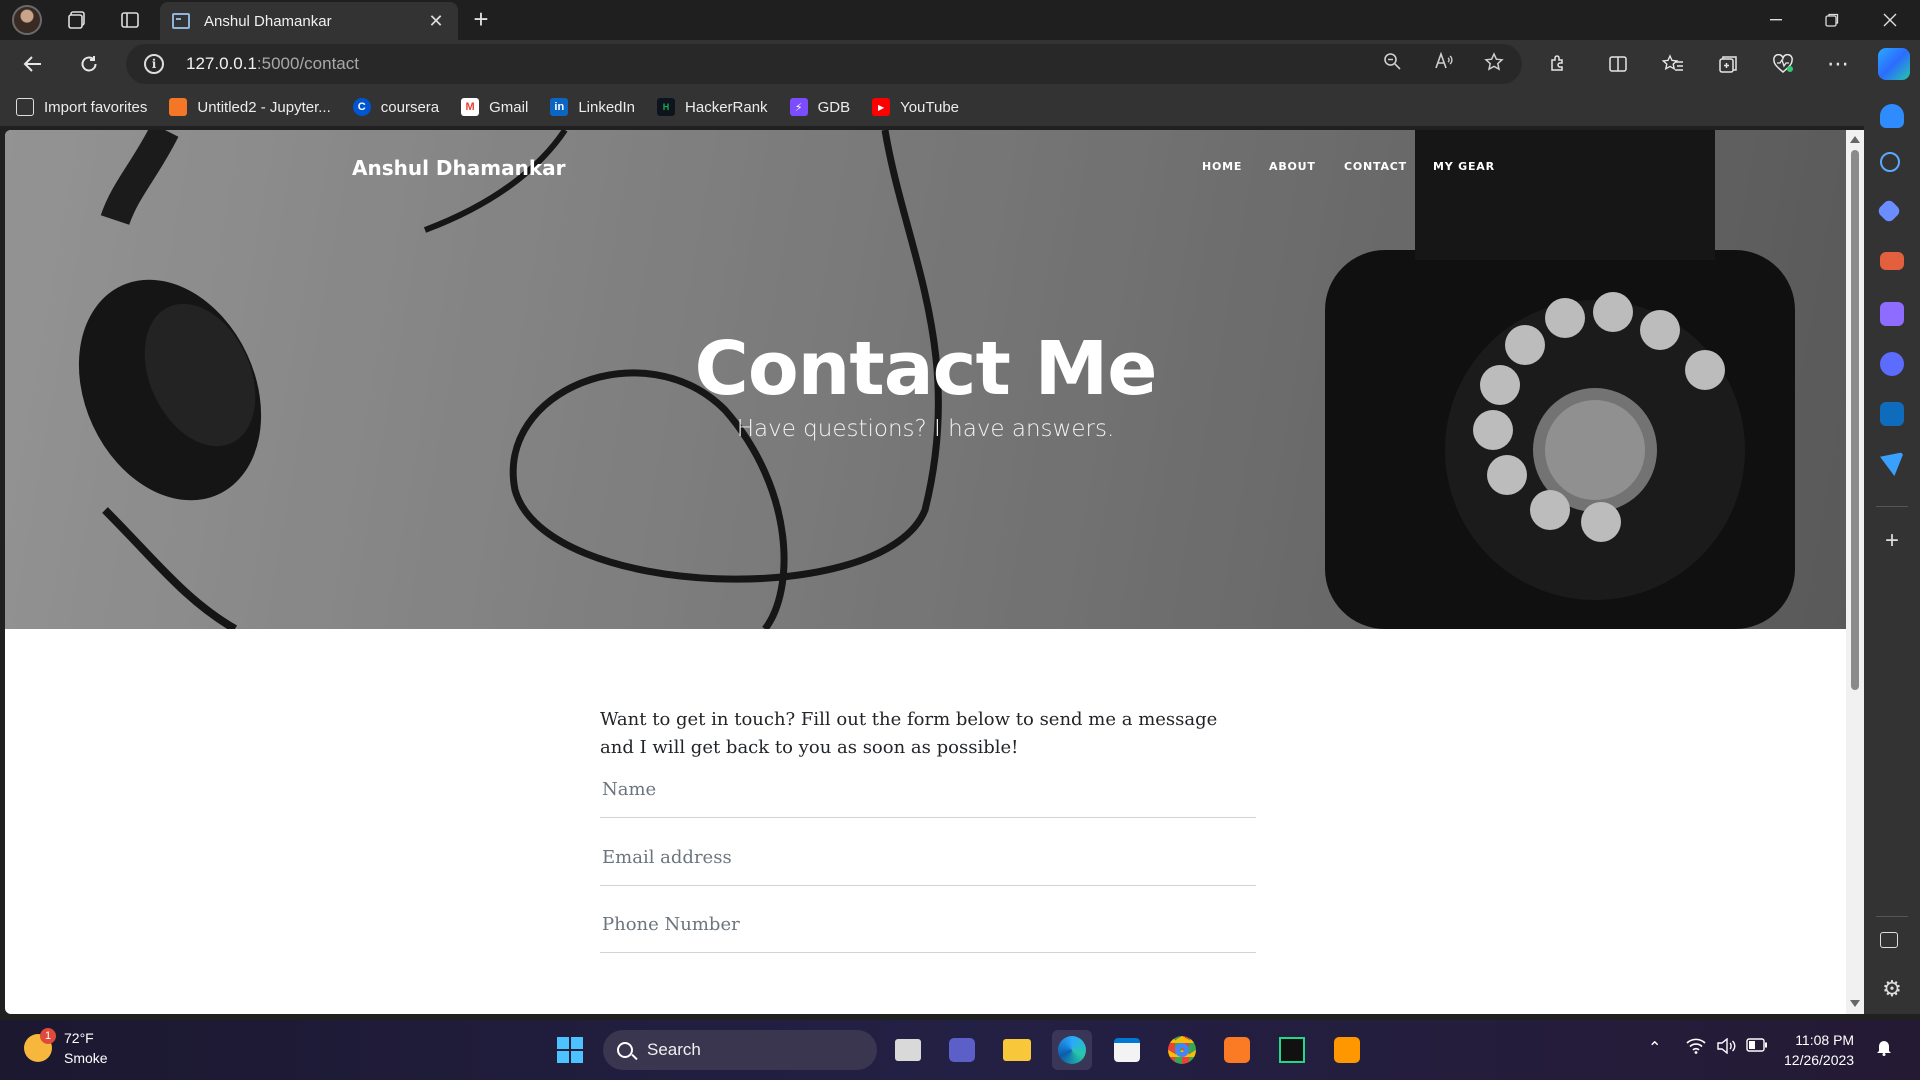  Describe the element at coordinates (86, 1048) in the screenshot. I see `weather-text: 72°F Smoke` at that location.